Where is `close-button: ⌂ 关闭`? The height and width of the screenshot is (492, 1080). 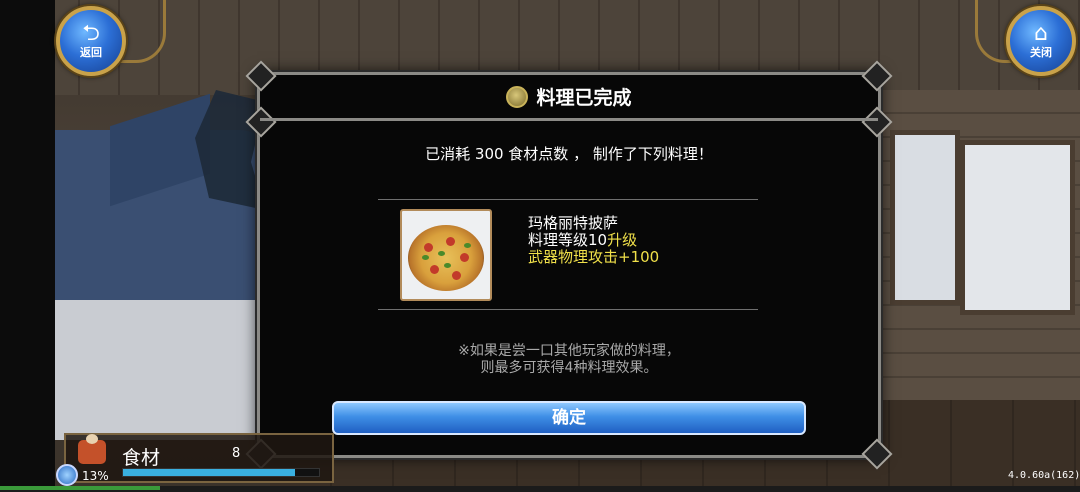 close-button: ⌂ 关闭 is located at coordinates (1041, 41).